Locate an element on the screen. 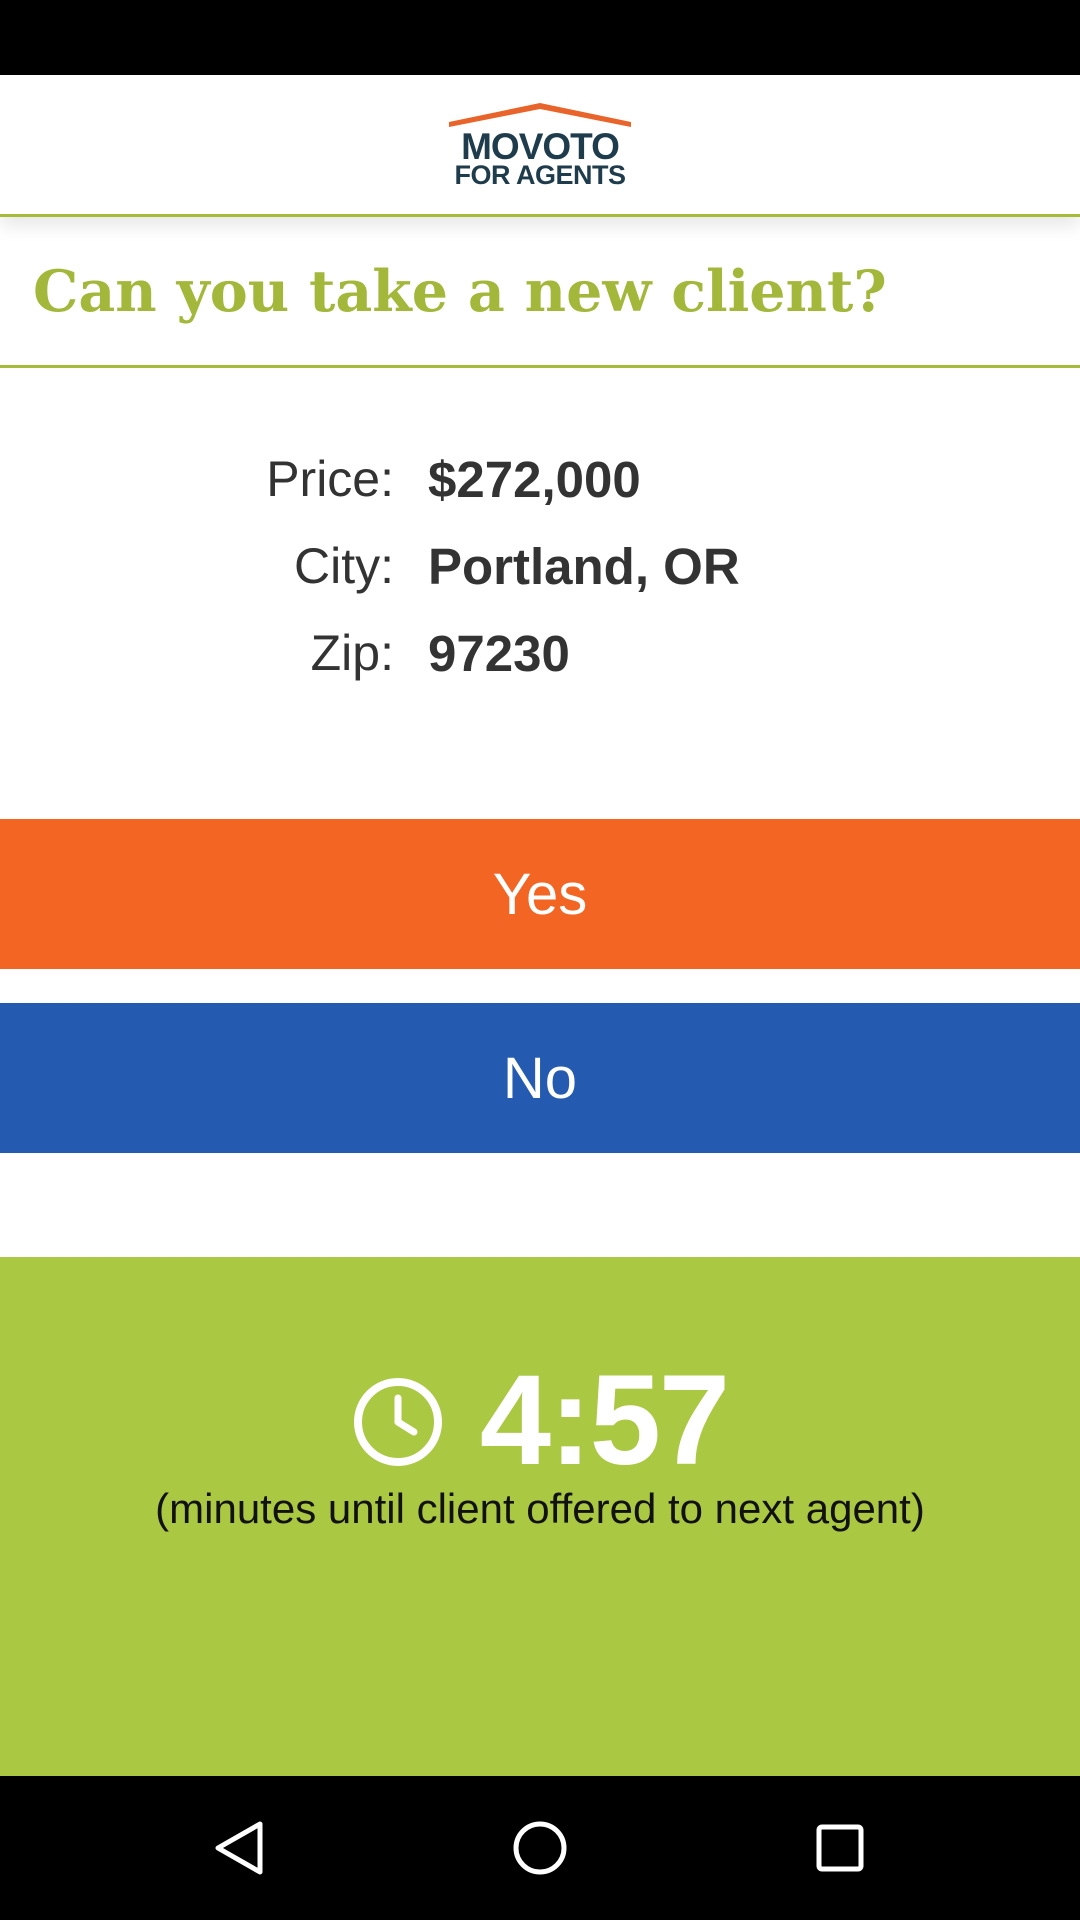 The height and width of the screenshot is (1920, 1080). no-button: No is located at coordinates (540, 1078).